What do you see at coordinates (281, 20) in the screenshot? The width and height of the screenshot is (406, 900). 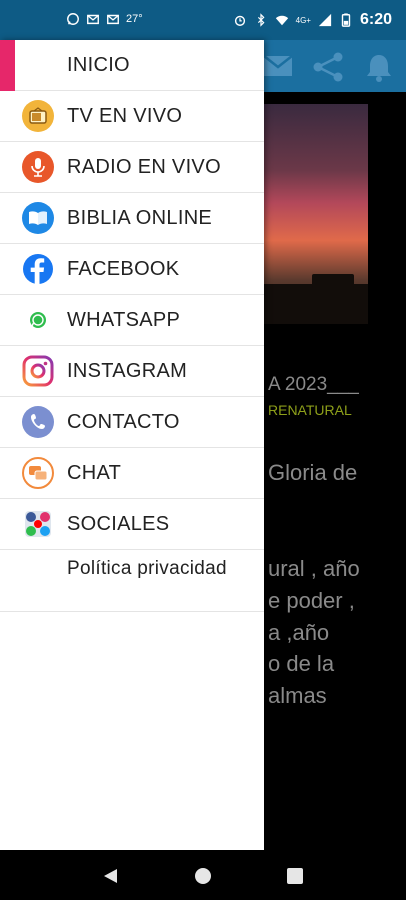 I see `wifi-icon` at bounding box center [281, 20].